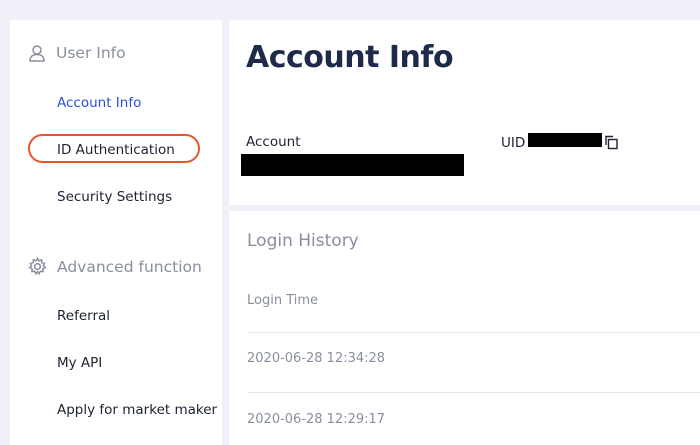 The image size is (700, 445). What do you see at coordinates (316, 358) in the screenshot?
I see `table-row: 2020-06-28 12:34:28` at bounding box center [316, 358].